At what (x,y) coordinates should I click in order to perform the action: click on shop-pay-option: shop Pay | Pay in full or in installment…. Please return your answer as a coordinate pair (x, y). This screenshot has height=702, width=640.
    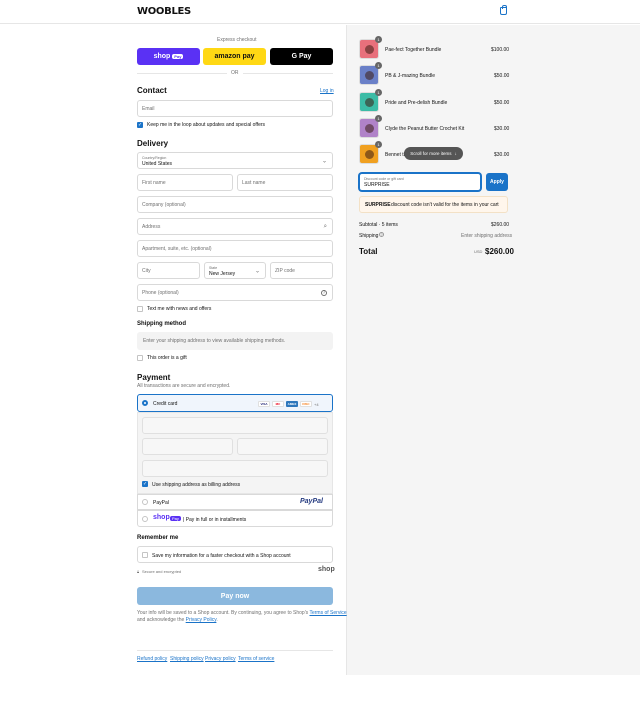
    Looking at the image, I should click on (235, 518).